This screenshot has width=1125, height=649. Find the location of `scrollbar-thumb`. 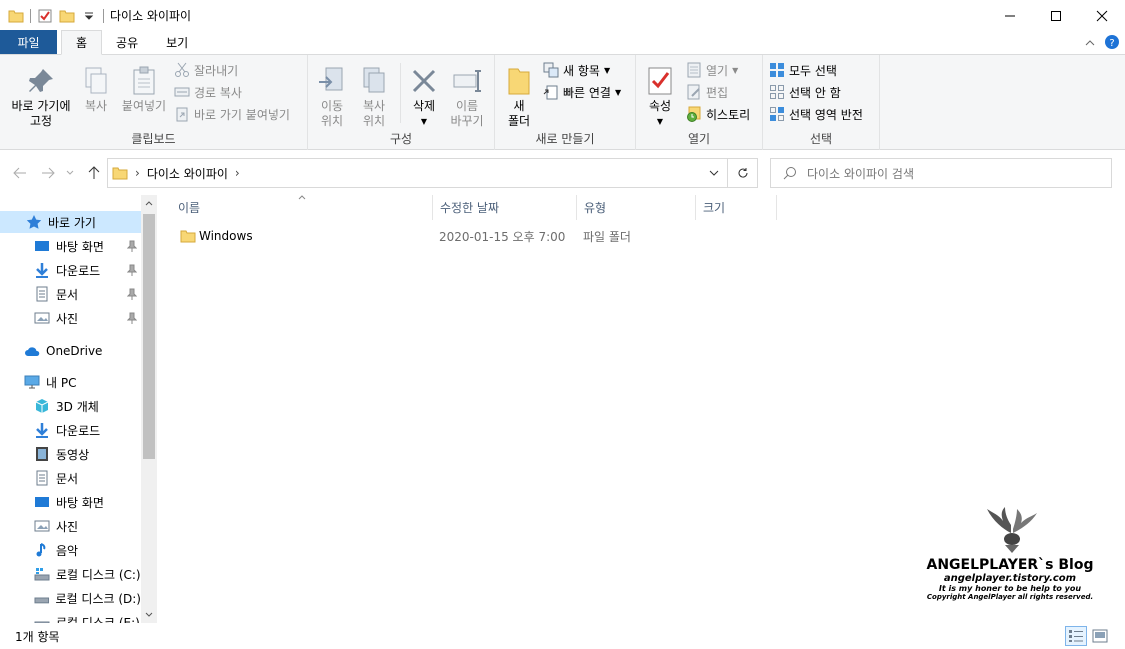

scrollbar-thumb is located at coordinates (149, 336).